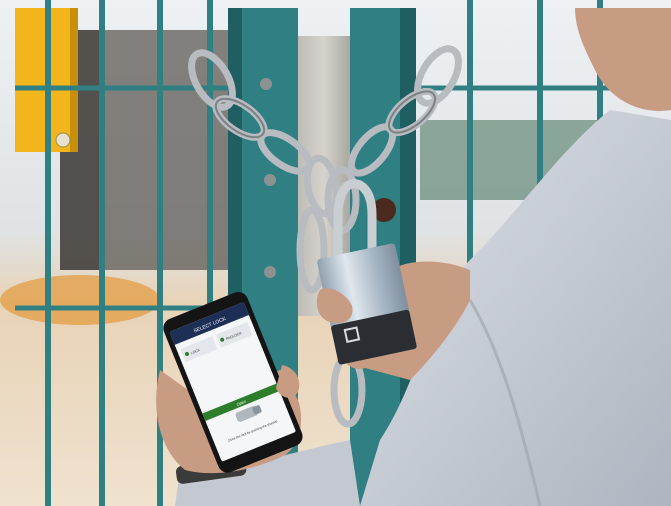 This screenshot has width=671, height=506. I want to click on yellow-box-screw, so click(63, 140).